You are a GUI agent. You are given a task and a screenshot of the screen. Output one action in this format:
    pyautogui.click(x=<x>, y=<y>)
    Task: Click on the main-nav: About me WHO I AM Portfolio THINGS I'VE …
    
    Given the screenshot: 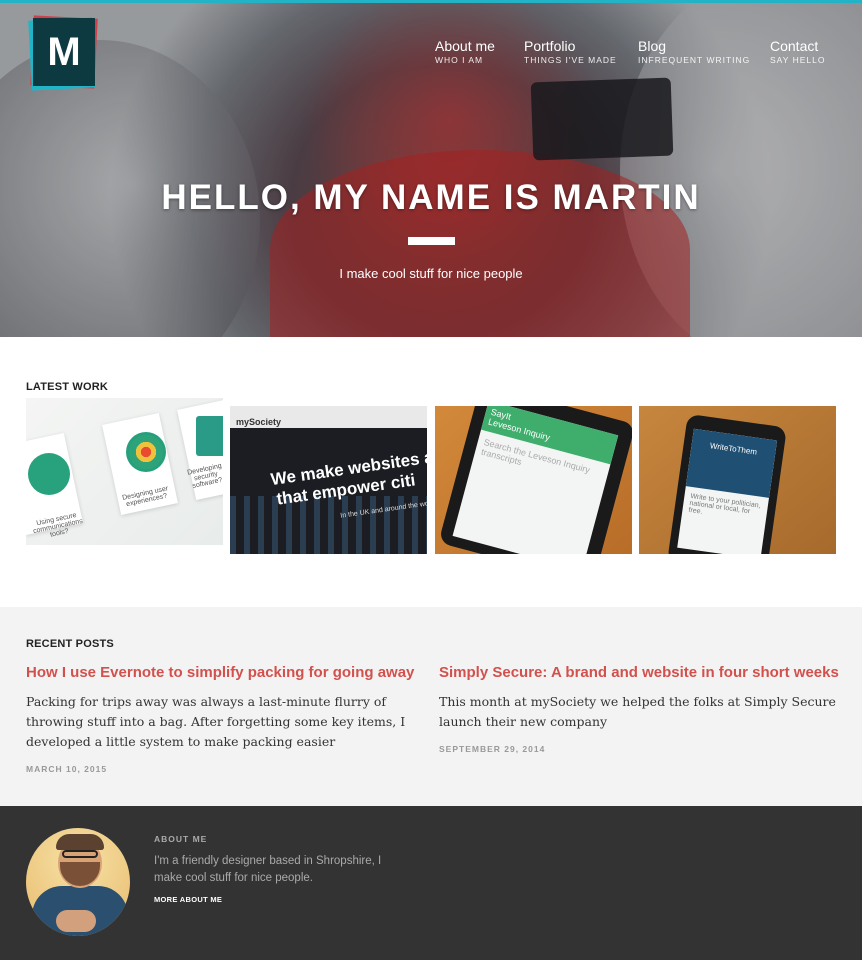 What is the action you would take?
    pyautogui.click(x=431, y=58)
    